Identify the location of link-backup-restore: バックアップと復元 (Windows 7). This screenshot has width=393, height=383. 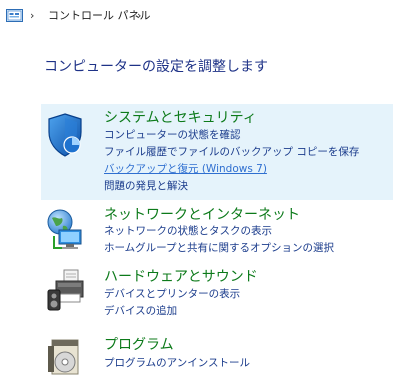
(185, 169).